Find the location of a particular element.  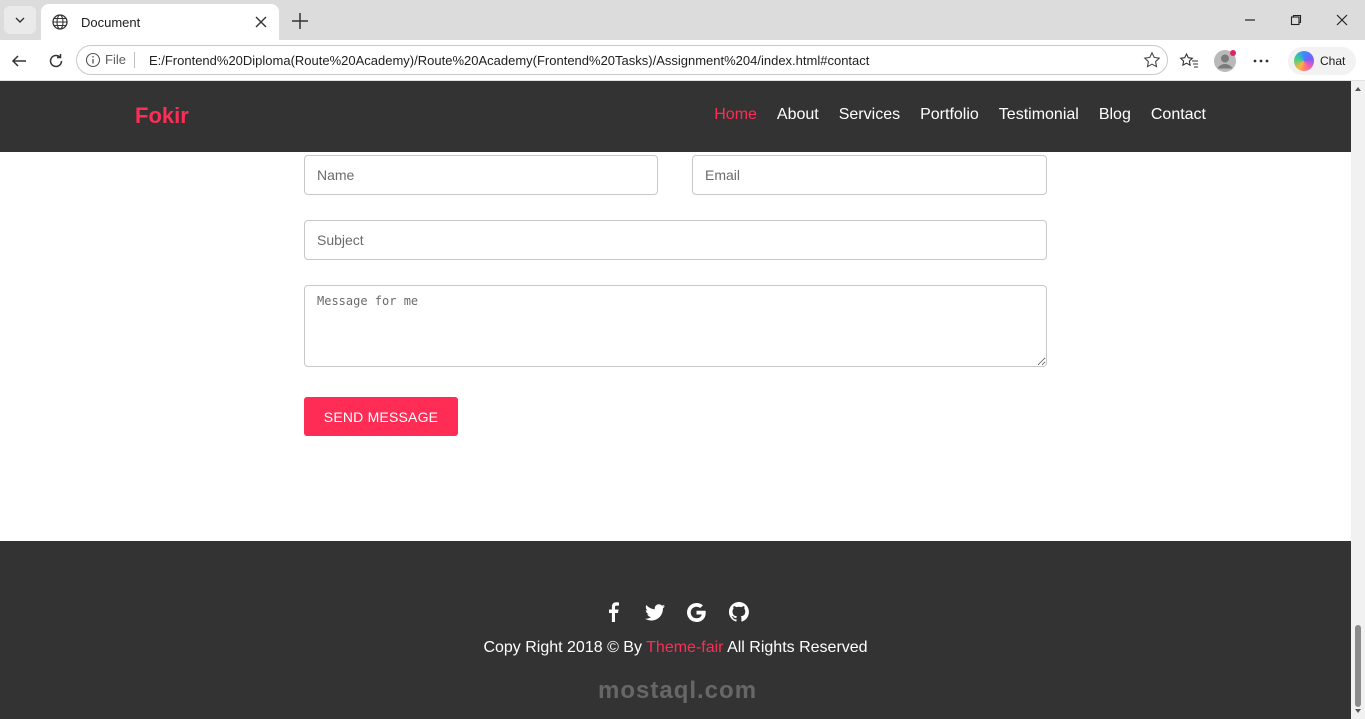

favorites-icon is located at coordinates (1188, 60).